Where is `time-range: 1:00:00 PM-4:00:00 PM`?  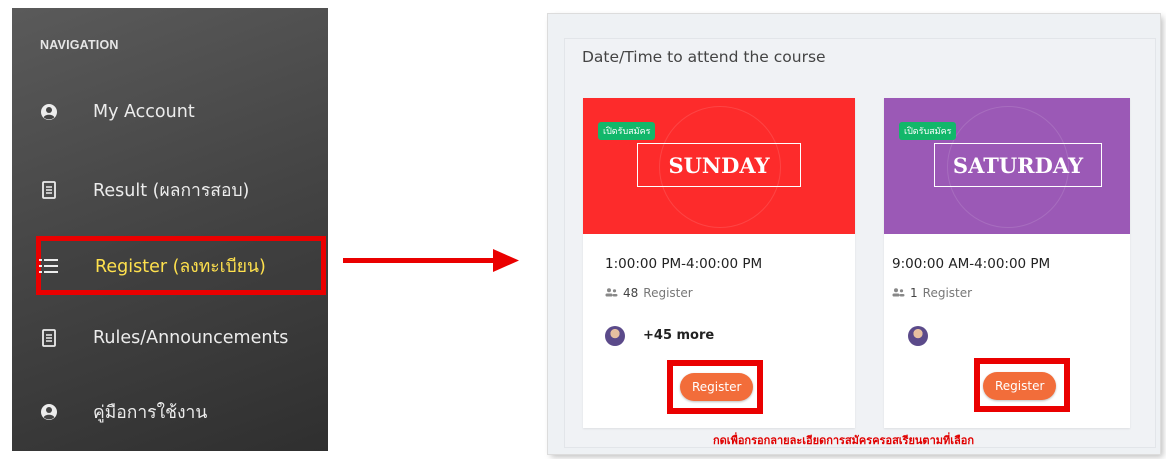
time-range: 1:00:00 PM-4:00:00 PM is located at coordinates (684, 264).